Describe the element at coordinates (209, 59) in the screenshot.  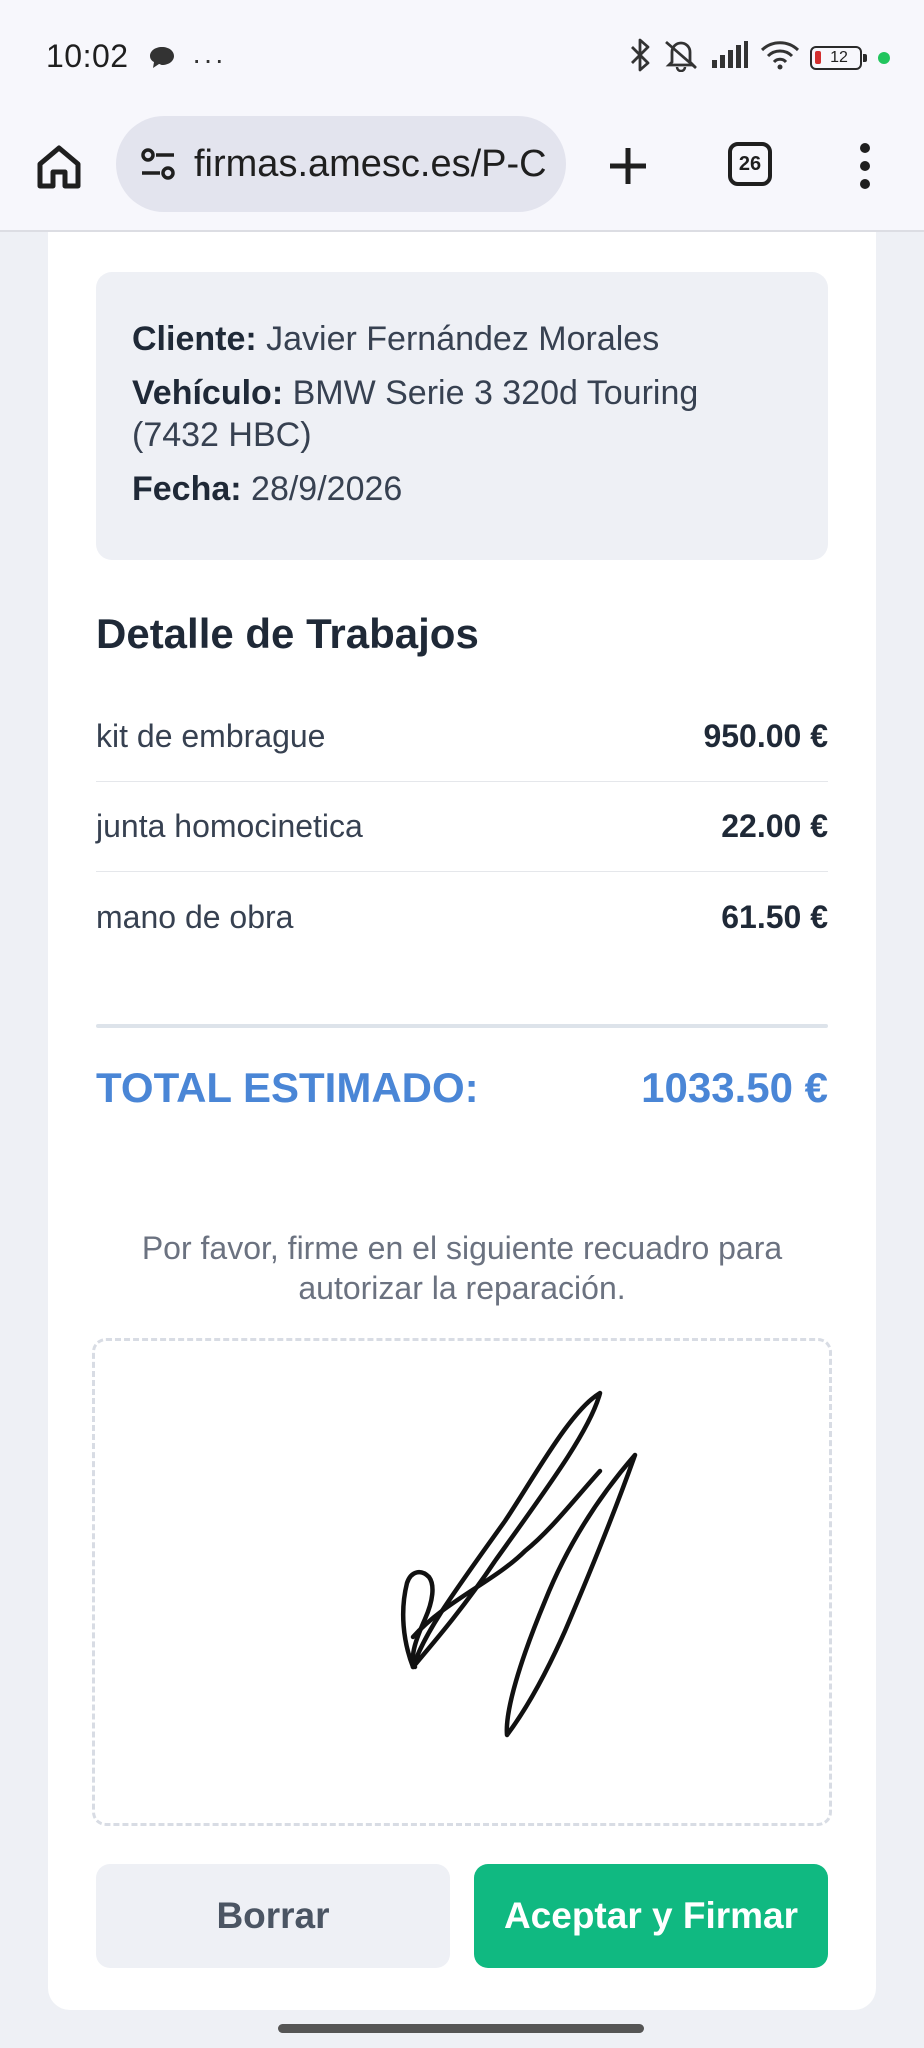
I see `more-notifications: ···` at that location.